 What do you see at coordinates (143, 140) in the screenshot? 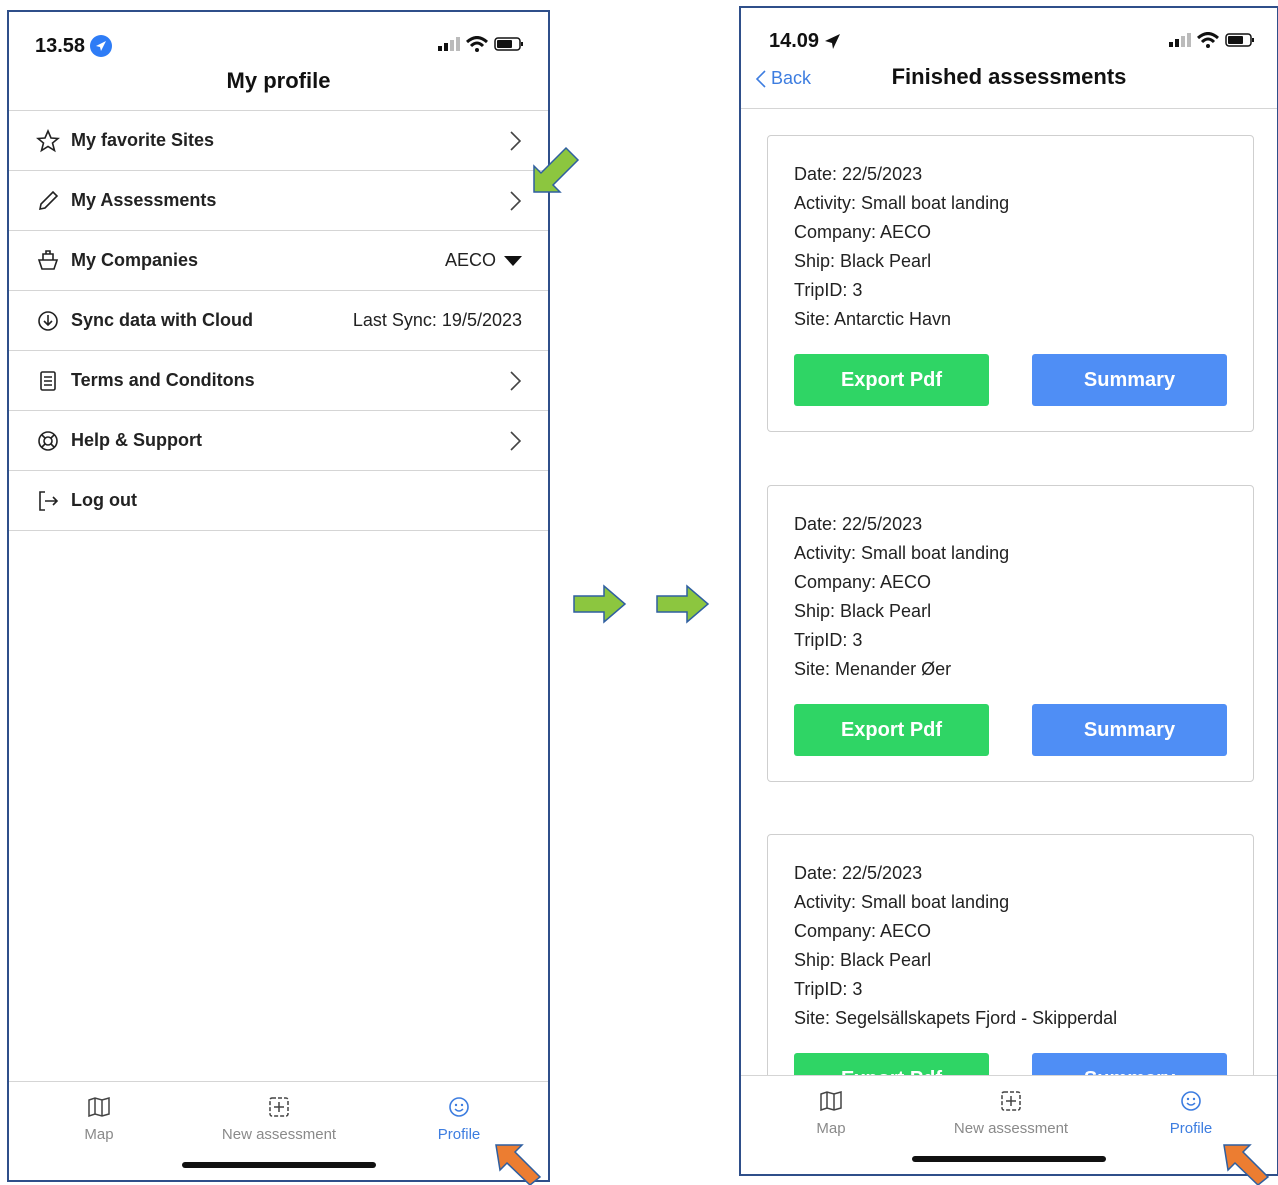
I see `menu-item-label: My favorite Sites` at bounding box center [143, 140].